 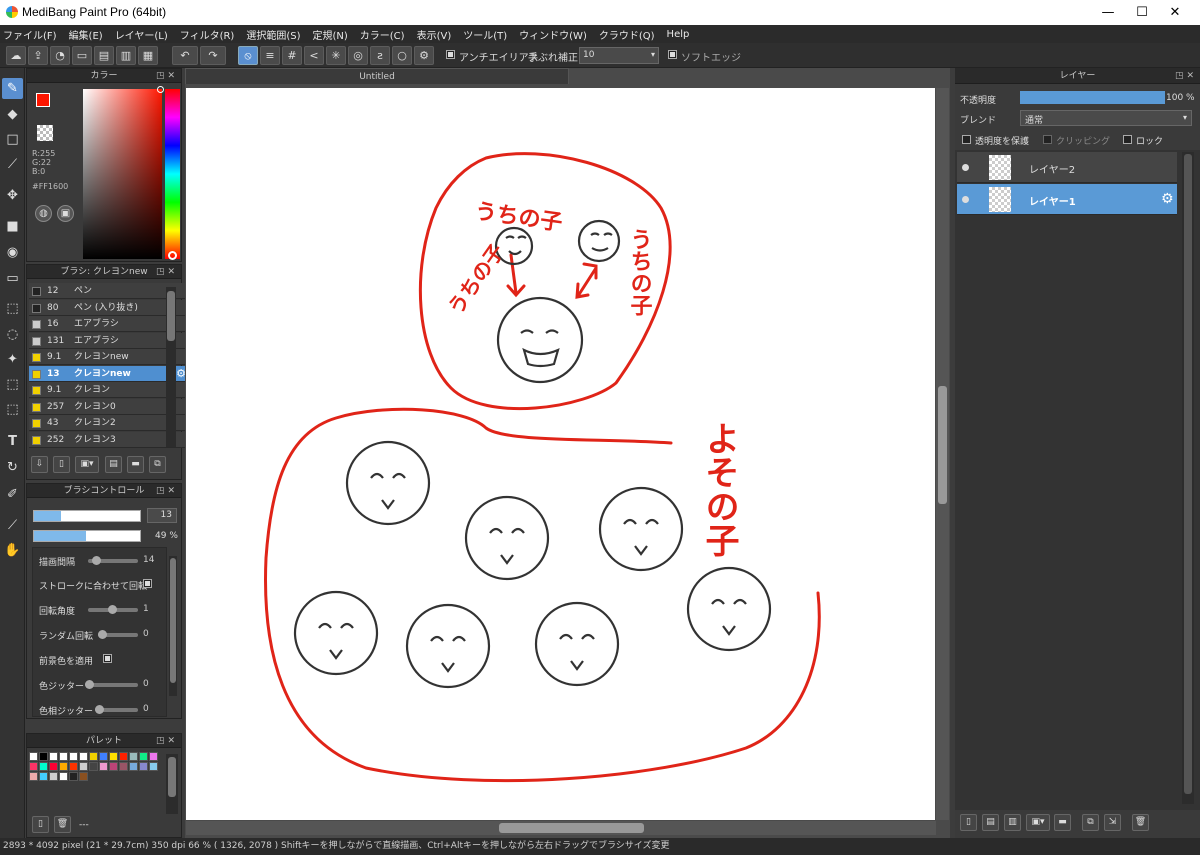 I want to click on delete-layer-icon: 🗑, so click(x=1140, y=822).